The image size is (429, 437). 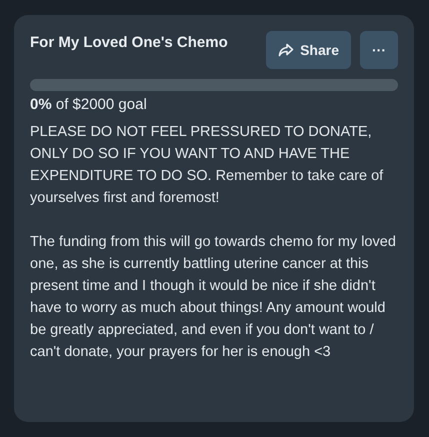 What do you see at coordinates (129, 43) in the screenshot?
I see `card-title: For My Loved One's Chemo` at bounding box center [129, 43].